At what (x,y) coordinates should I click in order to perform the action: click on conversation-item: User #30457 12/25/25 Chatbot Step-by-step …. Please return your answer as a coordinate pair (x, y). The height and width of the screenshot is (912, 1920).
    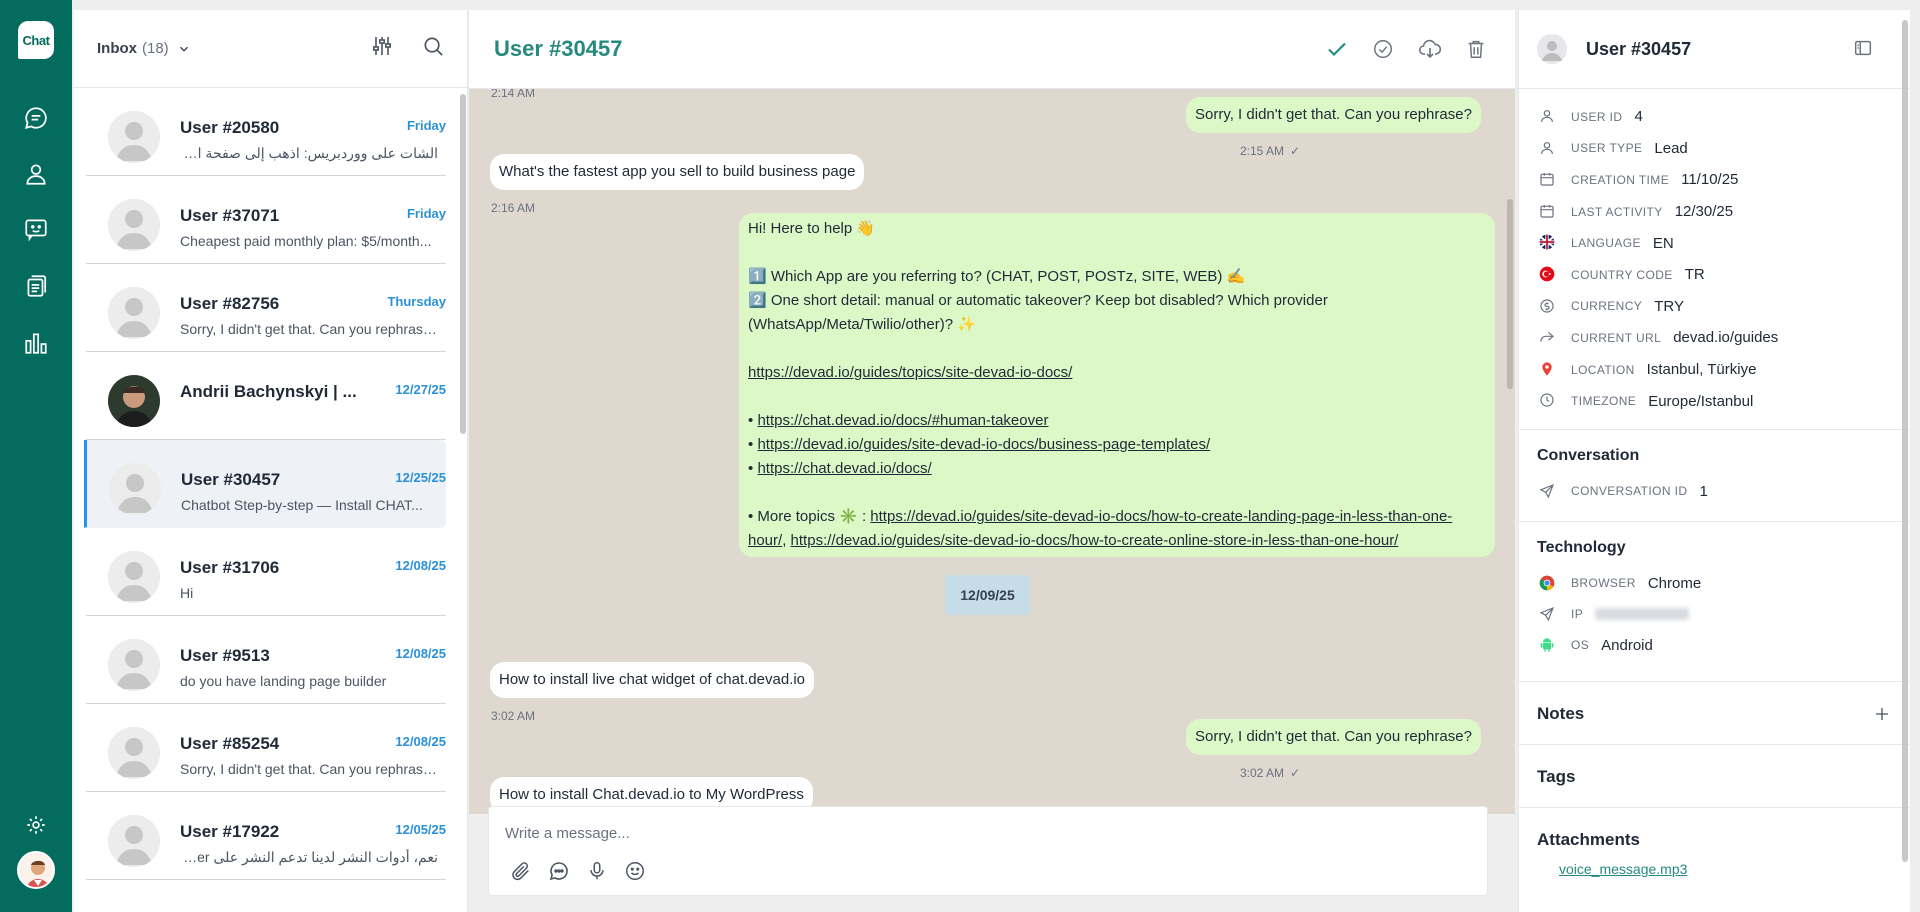
    Looking at the image, I should click on (265, 484).